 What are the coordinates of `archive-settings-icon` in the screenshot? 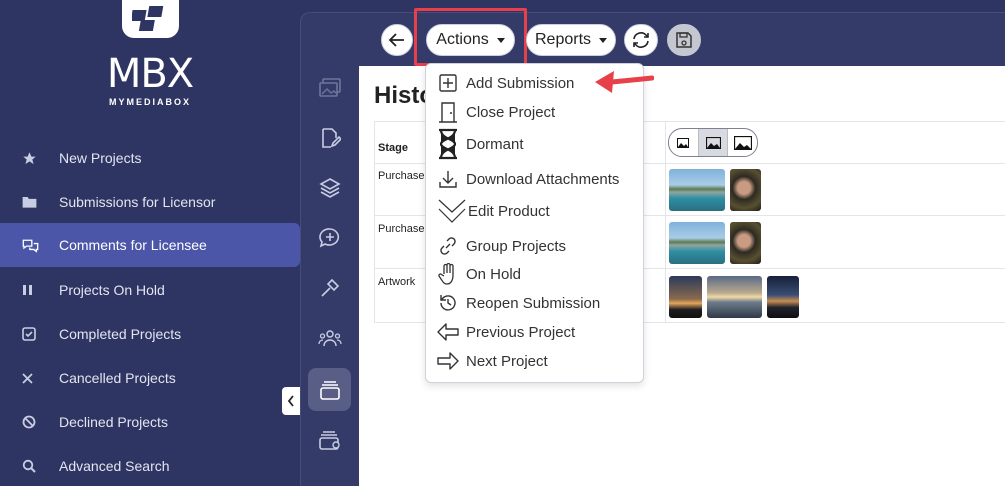 It's located at (329, 439).